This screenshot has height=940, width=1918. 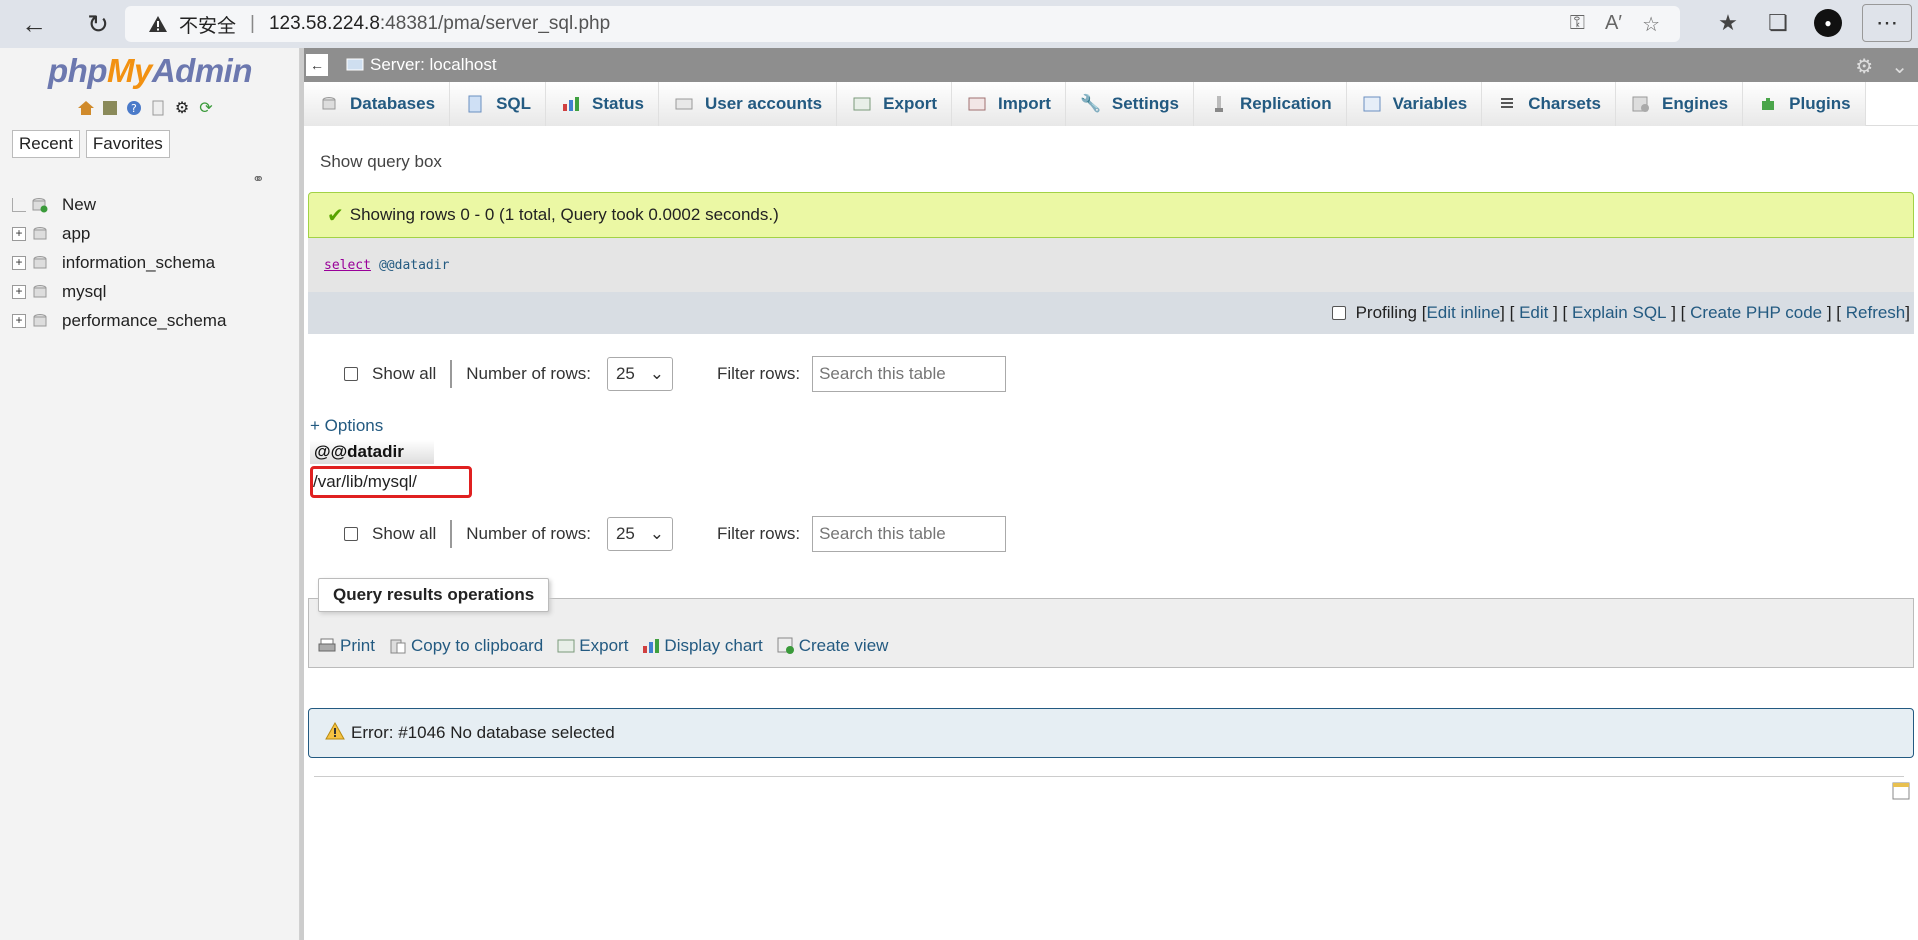 I want to click on tab-import: Import, so click(x=1009, y=104).